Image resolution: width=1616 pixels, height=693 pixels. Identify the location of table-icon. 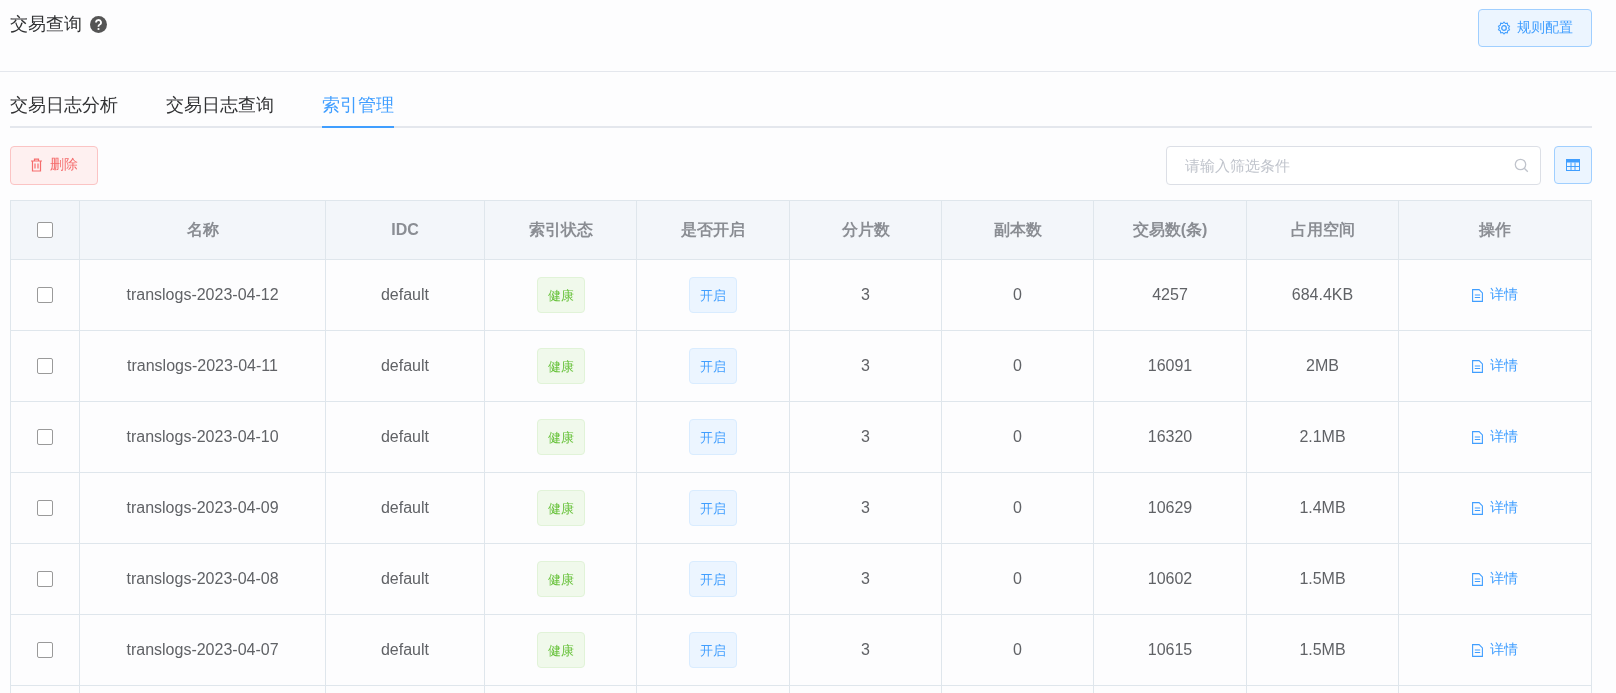
(1573, 165).